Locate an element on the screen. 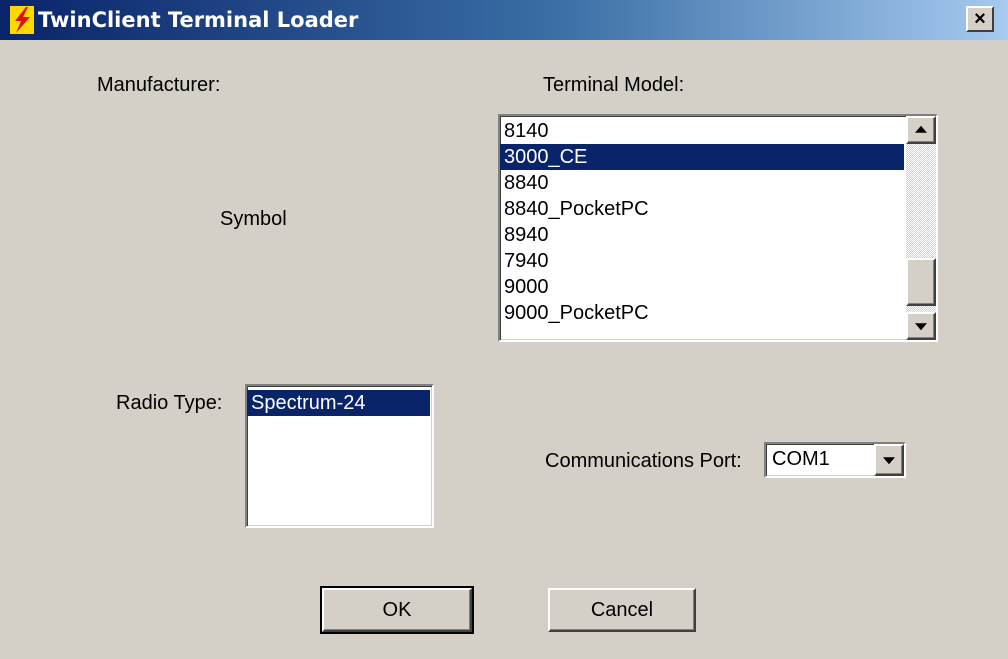  comm-port-value: COM1 is located at coordinates (801, 459).